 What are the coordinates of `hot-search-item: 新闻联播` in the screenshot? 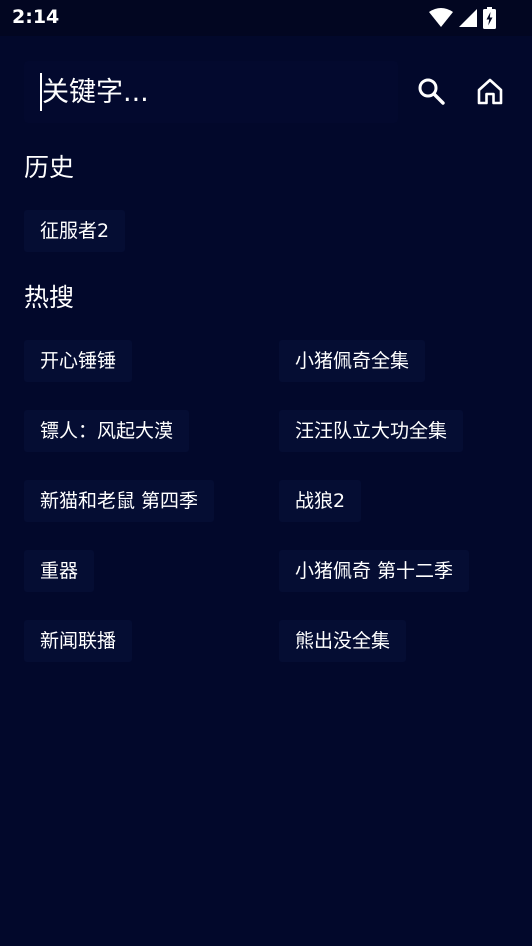 It's located at (78, 641).